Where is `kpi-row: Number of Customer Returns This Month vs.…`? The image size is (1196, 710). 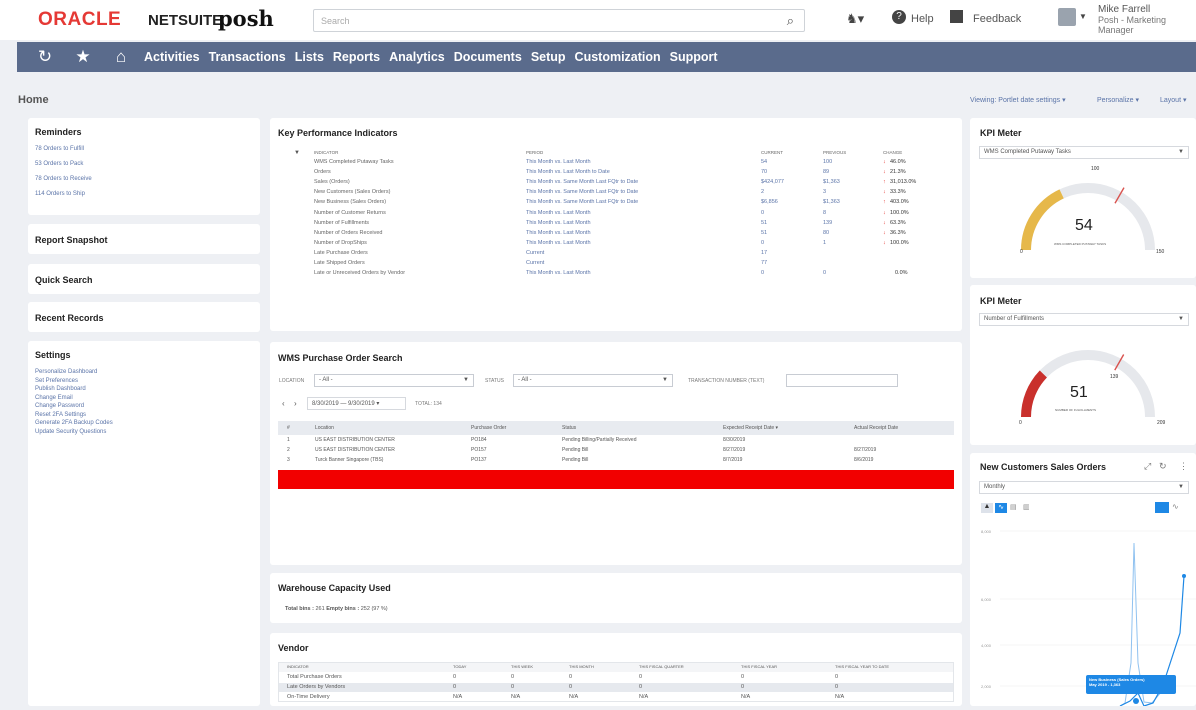
kpi-row: Number of Customer Returns This Month vs.… is located at coordinates (616, 214).